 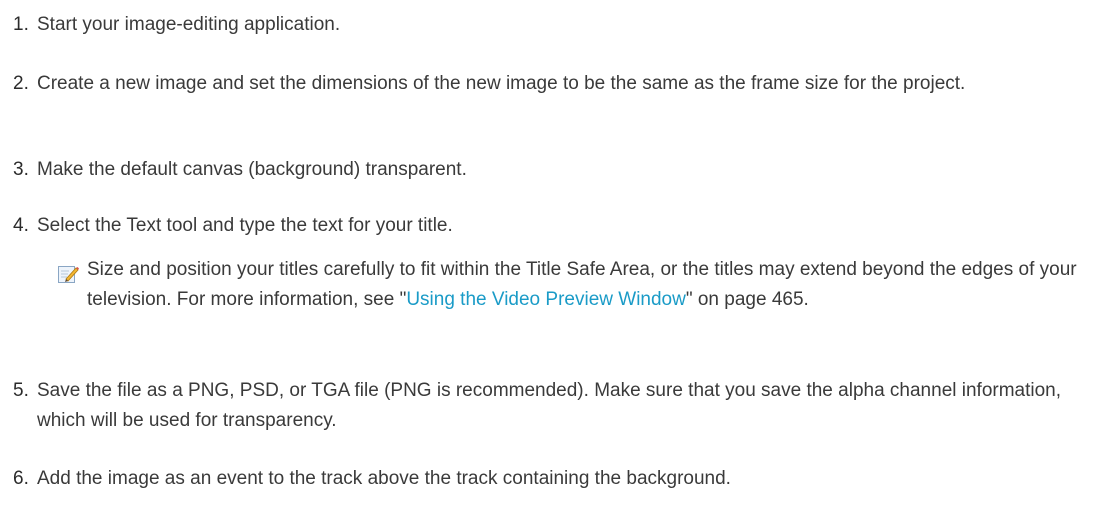 What do you see at coordinates (189, 24) in the screenshot?
I see `step-text: Start your image-editing application.` at bounding box center [189, 24].